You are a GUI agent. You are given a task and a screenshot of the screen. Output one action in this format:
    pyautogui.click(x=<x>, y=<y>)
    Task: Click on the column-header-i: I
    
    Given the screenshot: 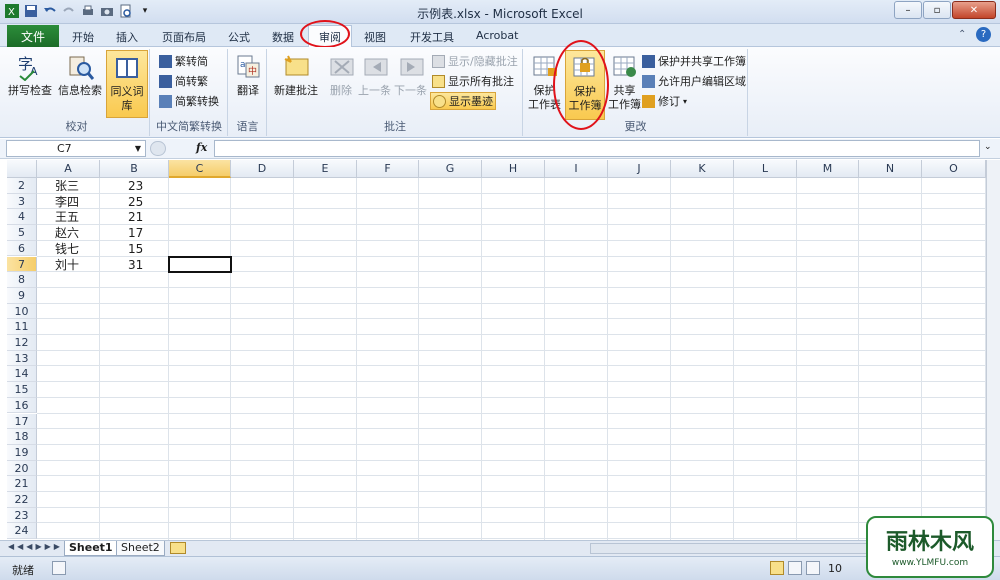 What is the action you would take?
    pyautogui.click(x=576, y=169)
    